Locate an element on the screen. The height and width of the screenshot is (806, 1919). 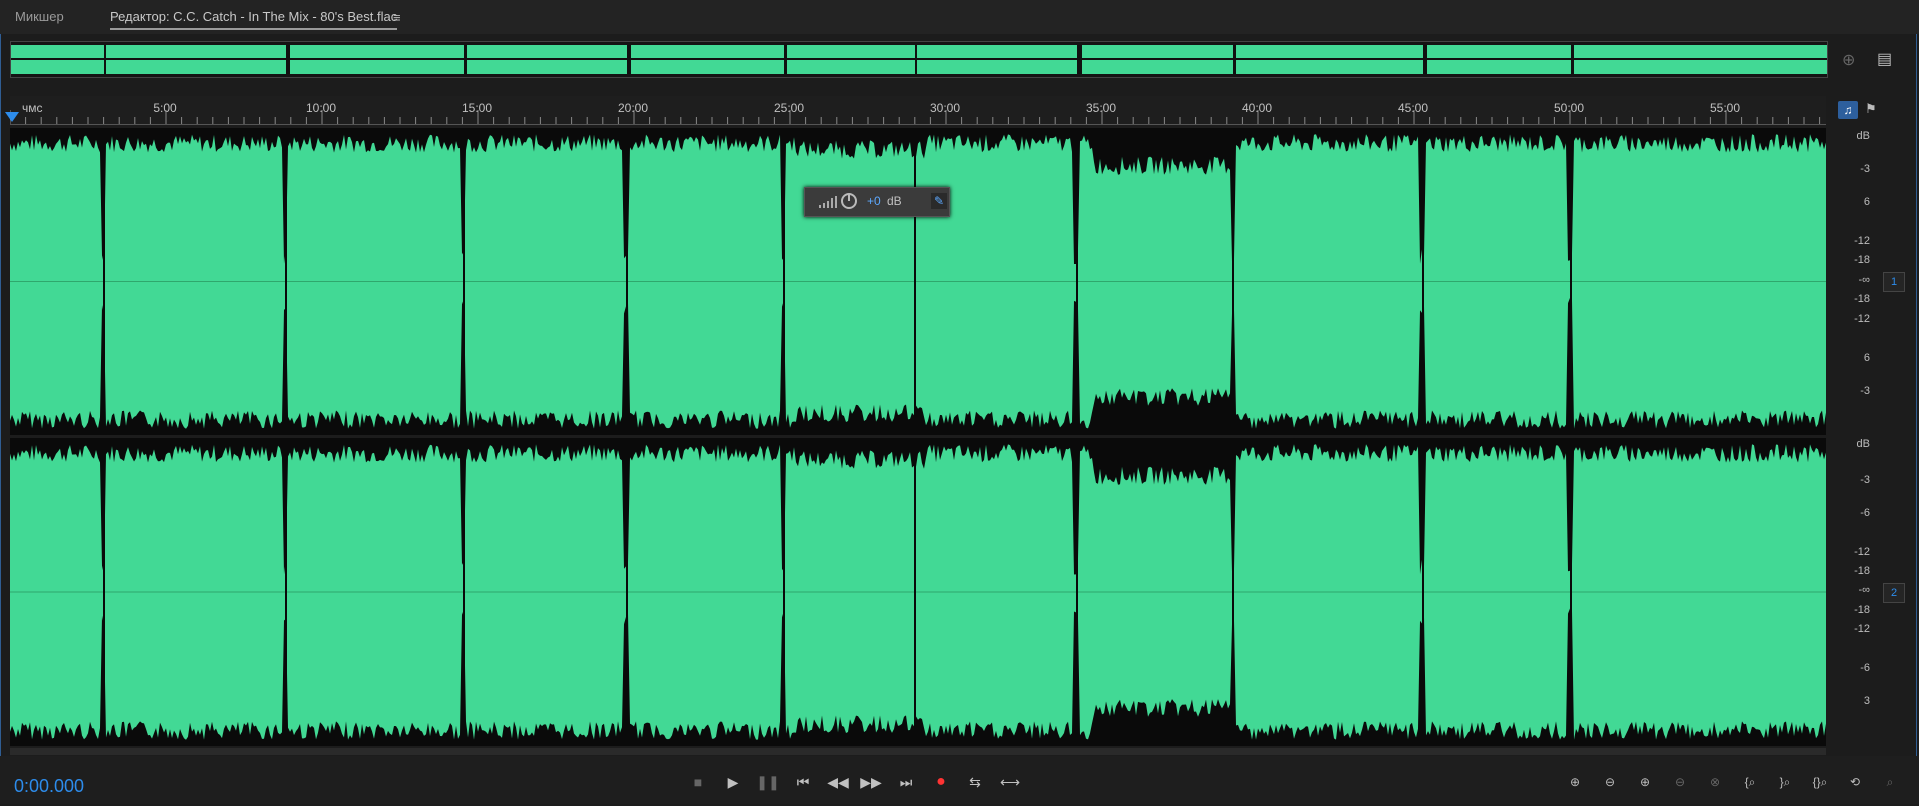
db-label: 3 is located at coordinates (1866, 701).